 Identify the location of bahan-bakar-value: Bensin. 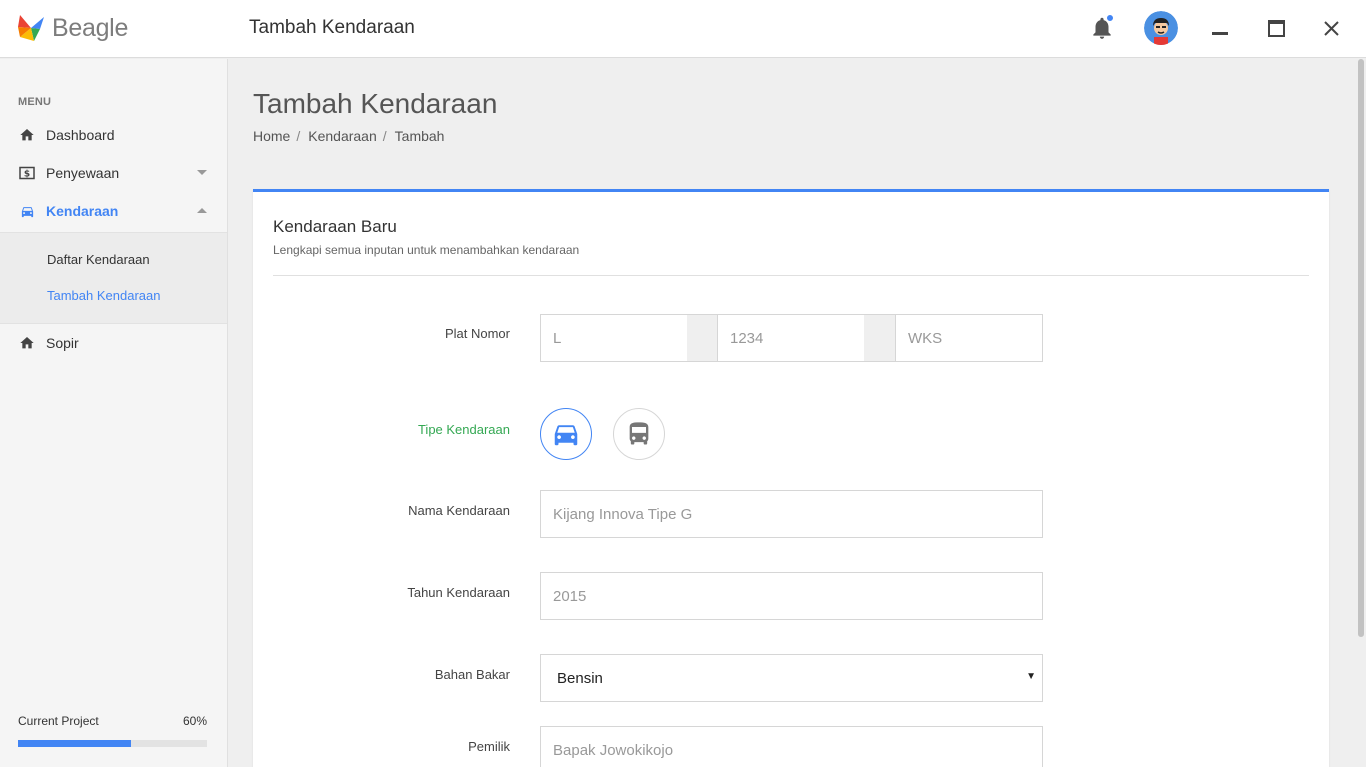
(580, 678).